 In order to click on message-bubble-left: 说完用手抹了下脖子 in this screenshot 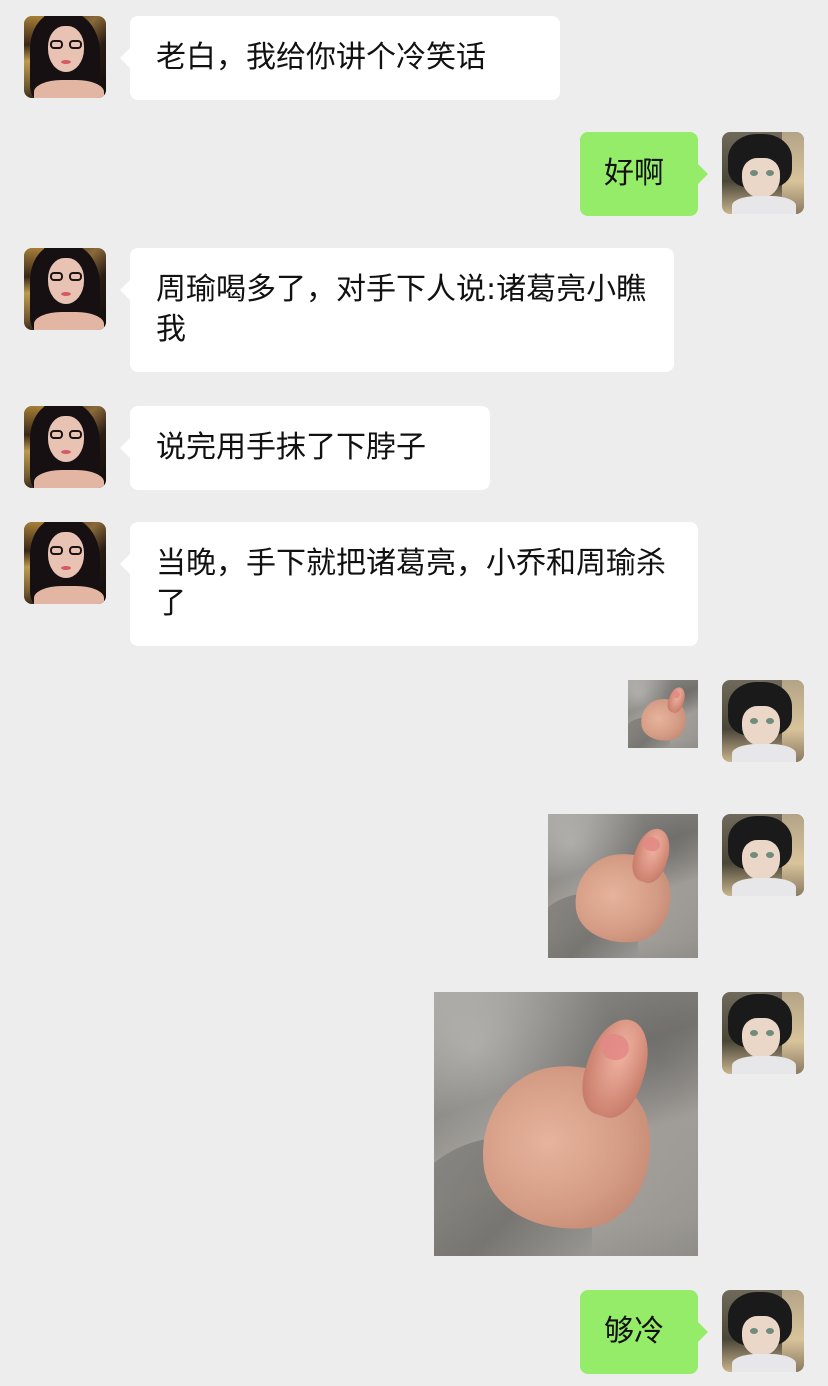, I will do `click(305, 448)`.